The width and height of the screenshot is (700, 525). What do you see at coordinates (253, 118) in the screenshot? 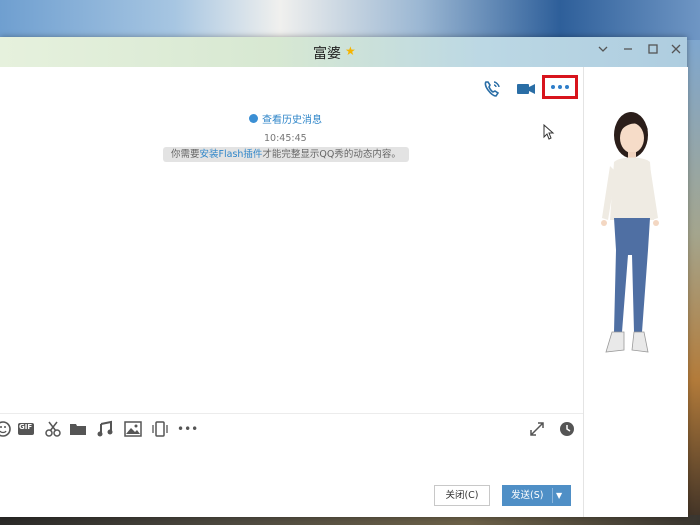
I see `clock-icon` at bounding box center [253, 118].